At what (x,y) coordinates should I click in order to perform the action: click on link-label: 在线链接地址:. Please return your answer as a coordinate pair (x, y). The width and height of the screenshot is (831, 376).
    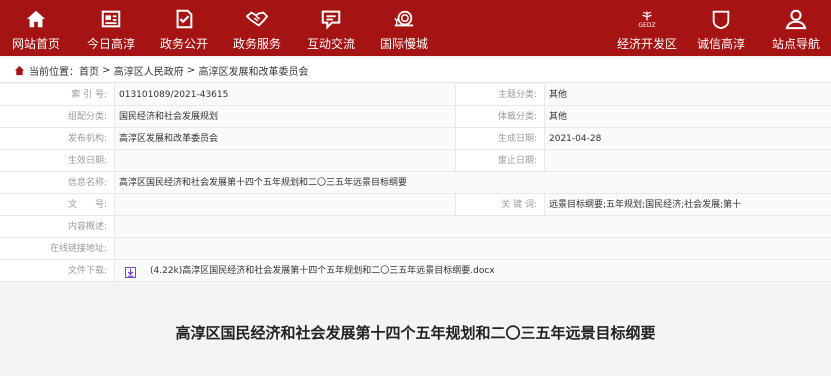
    Looking at the image, I should click on (57, 248).